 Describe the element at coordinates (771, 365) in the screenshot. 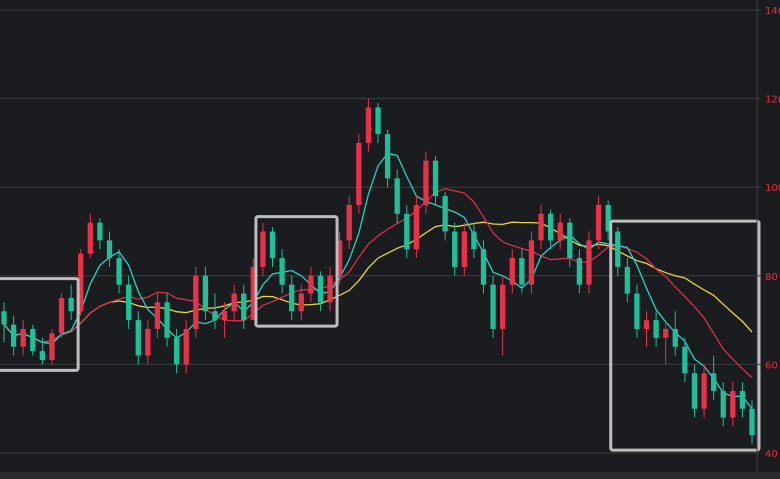

I see `y-tick-label: 60` at that location.